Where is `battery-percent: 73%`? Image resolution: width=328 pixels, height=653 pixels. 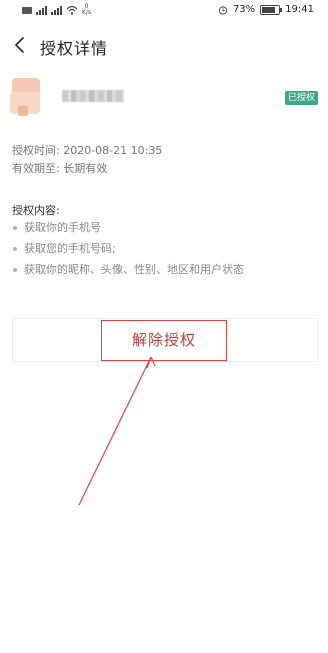
battery-percent: 73% is located at coordinates (244, 9).